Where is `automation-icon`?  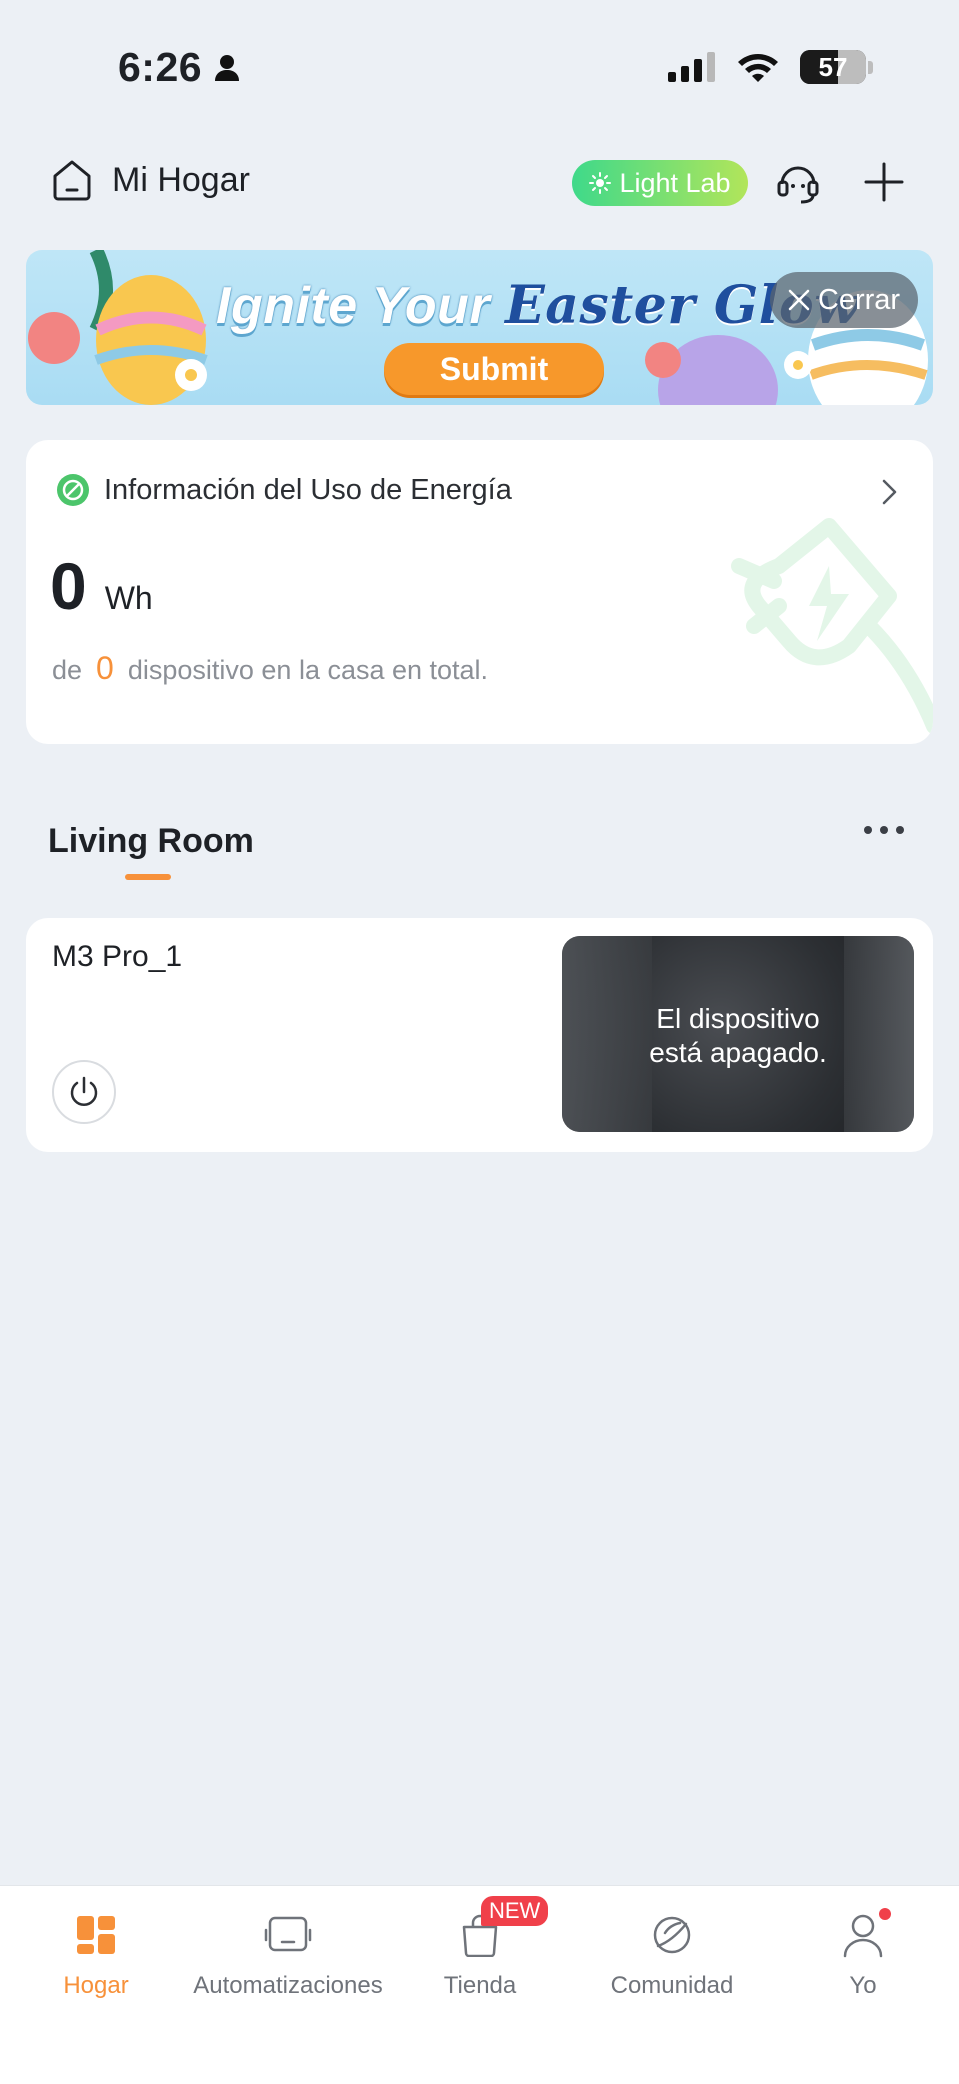 automation-icon is located at coordinates (288, 1934).